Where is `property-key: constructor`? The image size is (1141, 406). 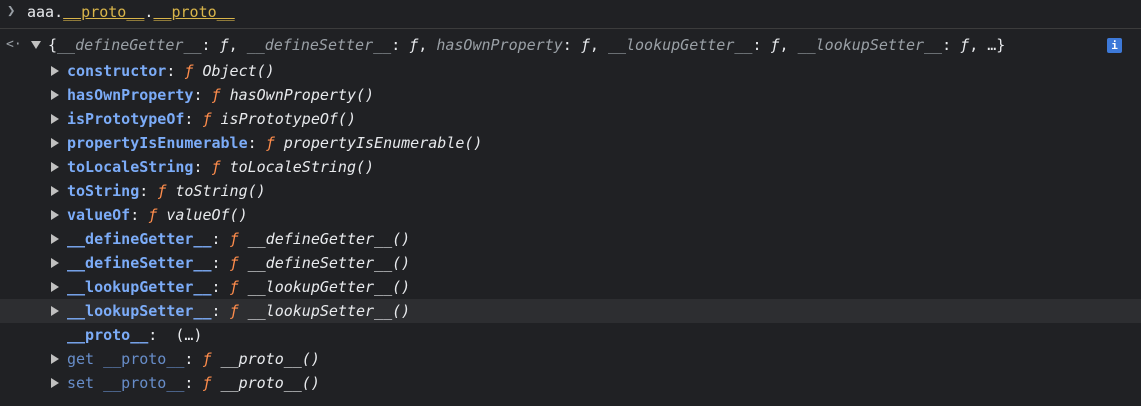 property-key: constructor is located at coordinates (117, 71).